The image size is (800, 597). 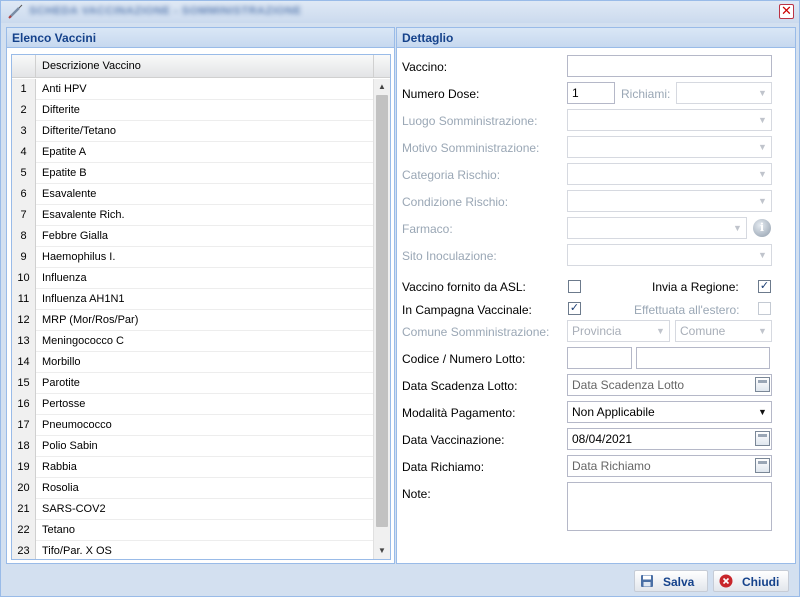 I want to click on estero-checkbox, so click(x=764, y=308).